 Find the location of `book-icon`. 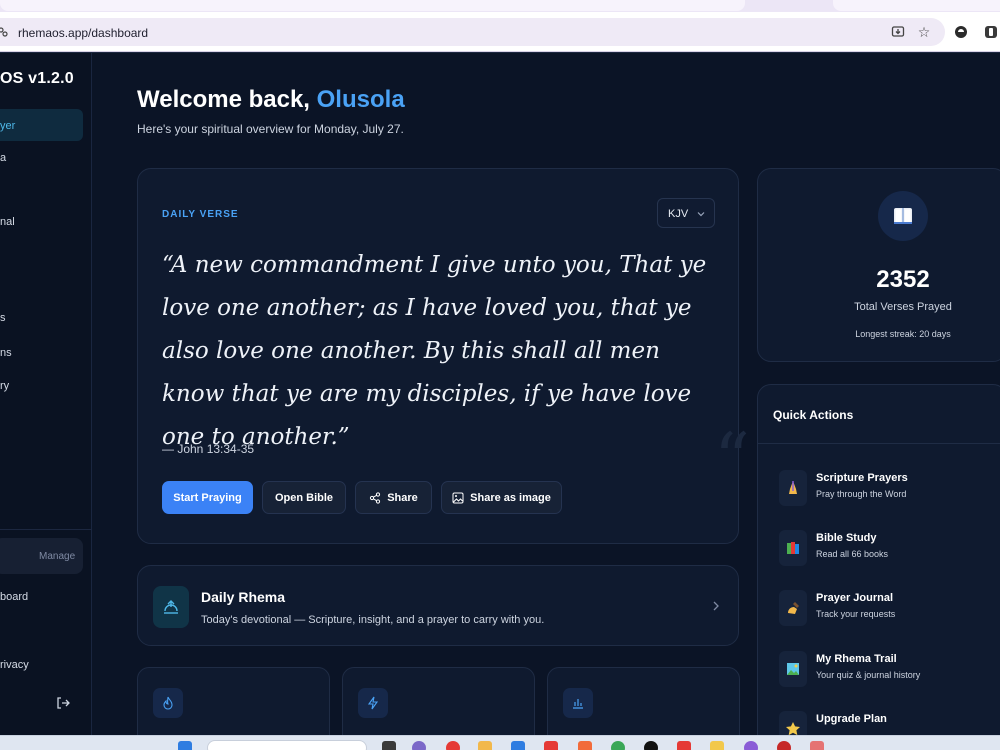

book-icon is located at coordinates (903, 216).